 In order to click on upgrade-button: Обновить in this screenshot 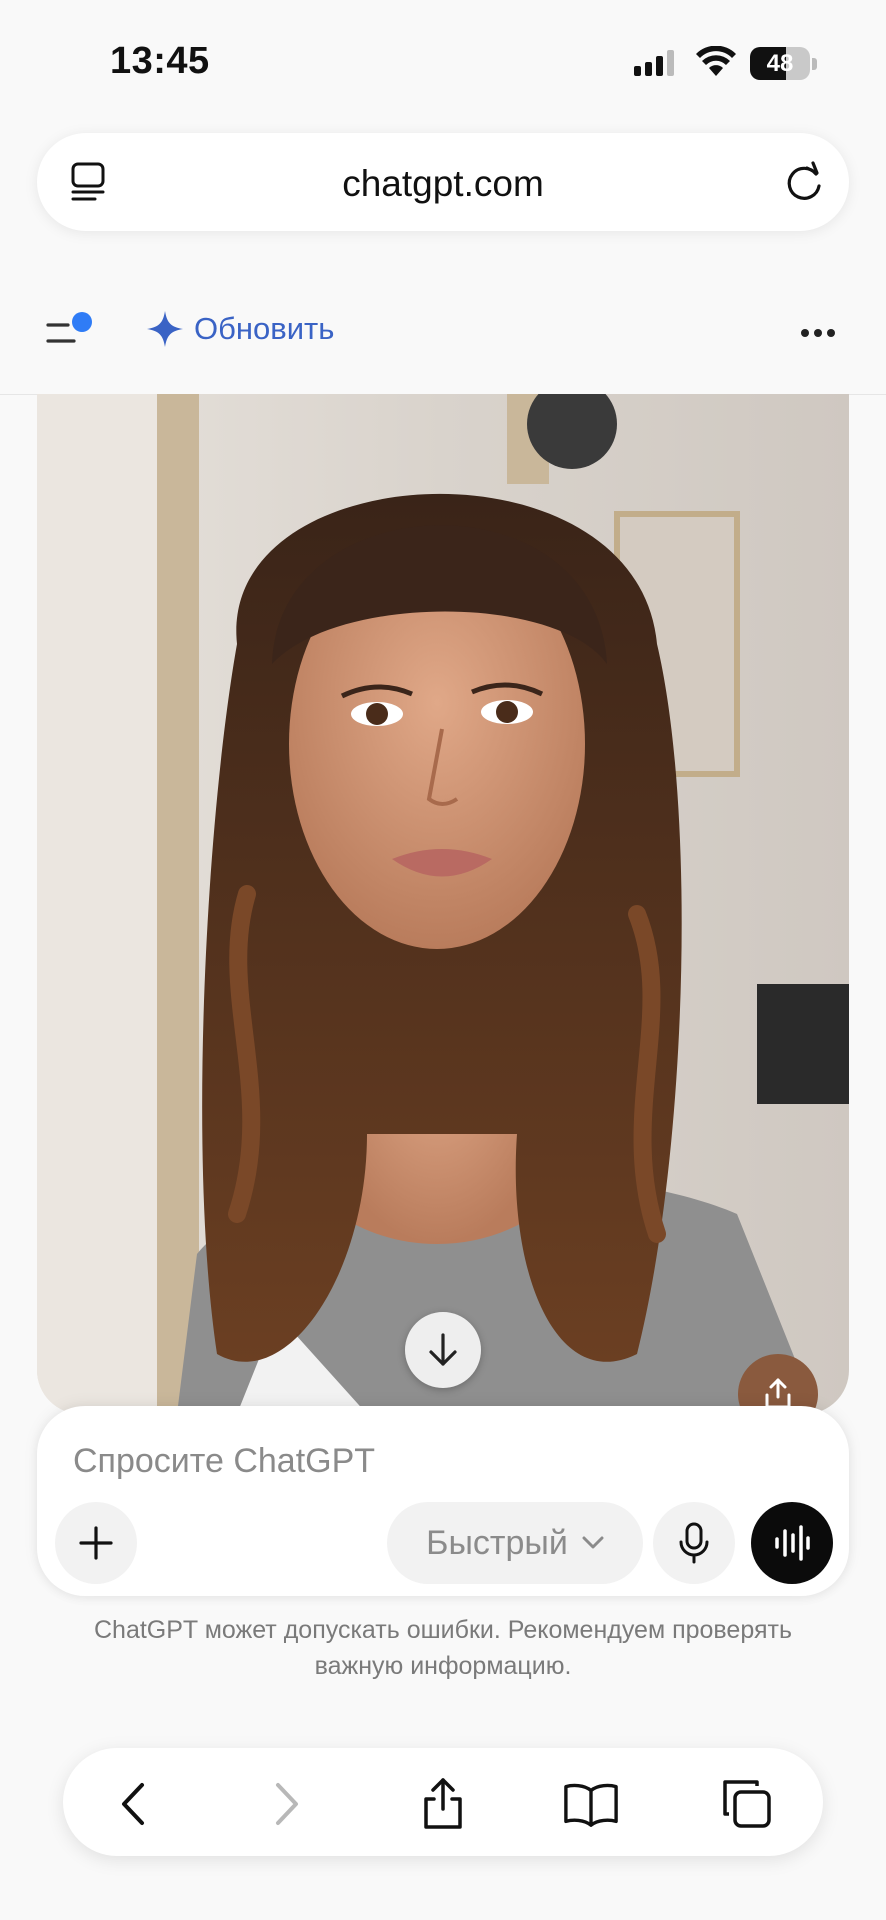, I will do `click(240, 329)`.